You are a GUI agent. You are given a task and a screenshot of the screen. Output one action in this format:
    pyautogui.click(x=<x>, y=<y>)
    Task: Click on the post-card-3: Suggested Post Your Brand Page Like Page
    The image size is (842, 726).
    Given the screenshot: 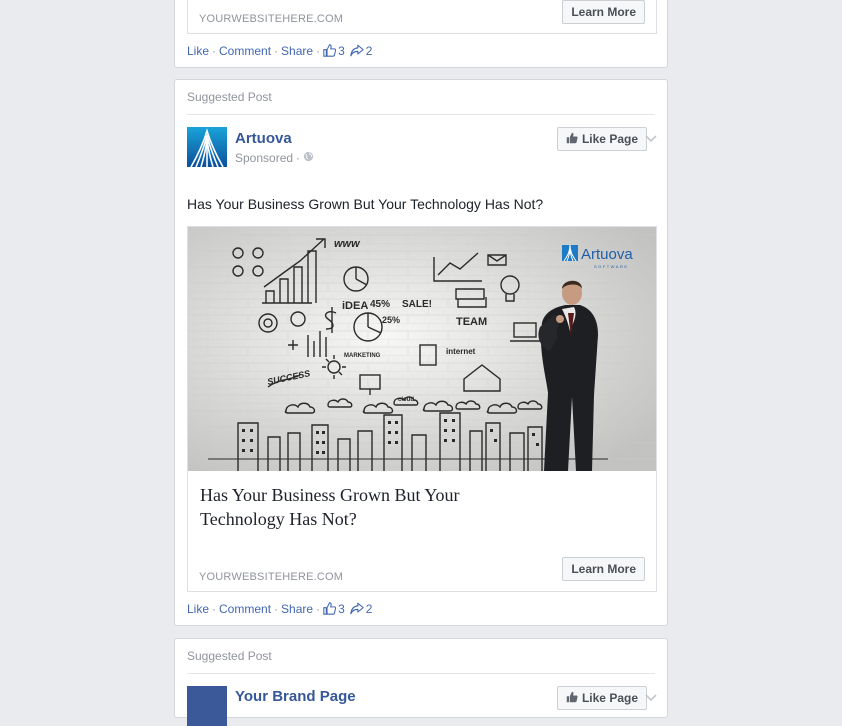 What is the action you would take?
    pyautogui.click(x=421, y=682)
    